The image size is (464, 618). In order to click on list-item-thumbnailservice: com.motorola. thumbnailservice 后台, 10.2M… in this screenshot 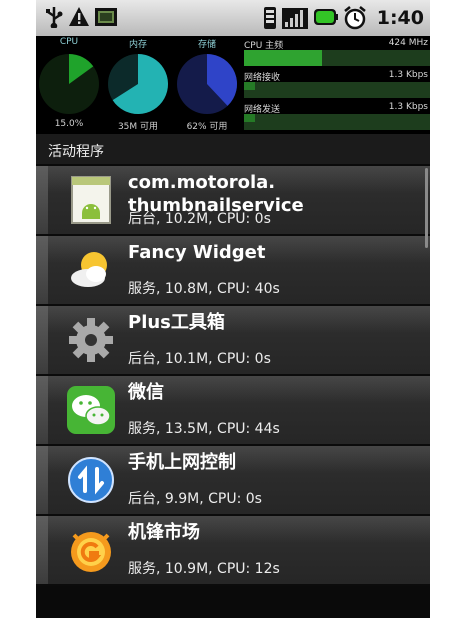, I will do `click(233, 201)`.